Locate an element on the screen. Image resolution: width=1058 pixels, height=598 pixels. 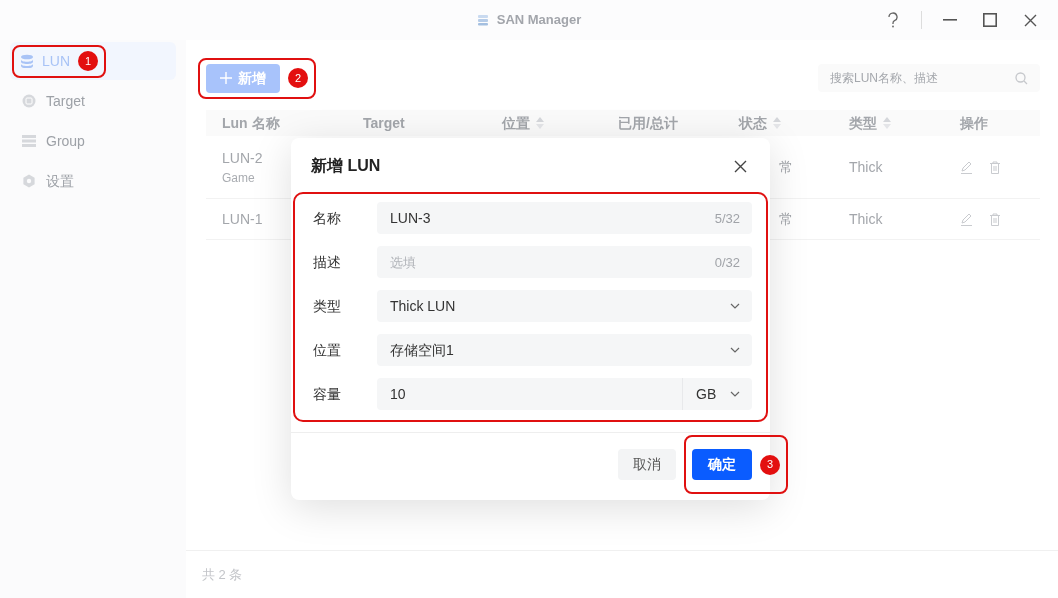
window-title: SAN Manager is located at coordinates (539, 20).